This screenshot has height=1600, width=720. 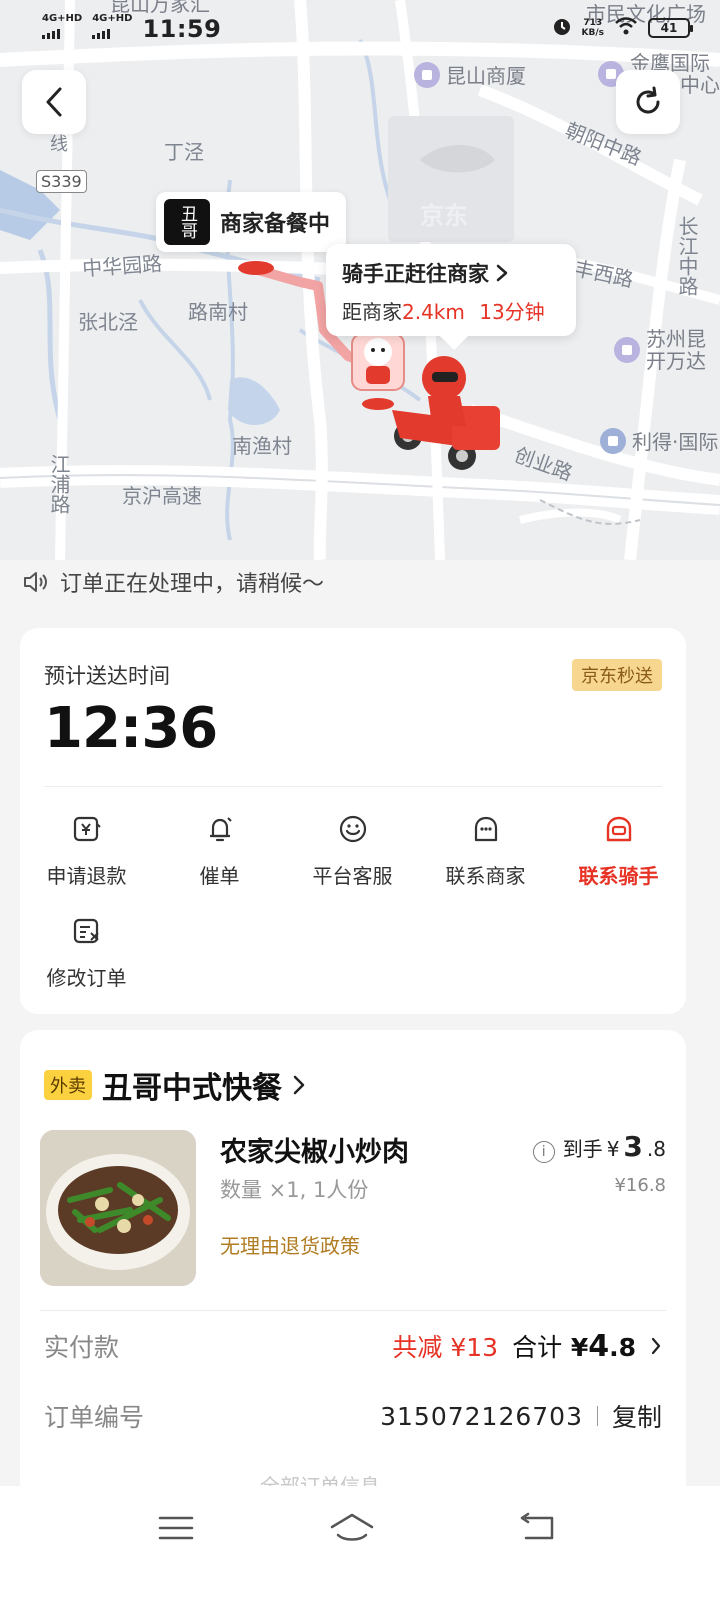 What do you see at coordinates (219, 850) in the screenshot?
I see `urge-order-button: 催单` at bounding box center [219, 850].